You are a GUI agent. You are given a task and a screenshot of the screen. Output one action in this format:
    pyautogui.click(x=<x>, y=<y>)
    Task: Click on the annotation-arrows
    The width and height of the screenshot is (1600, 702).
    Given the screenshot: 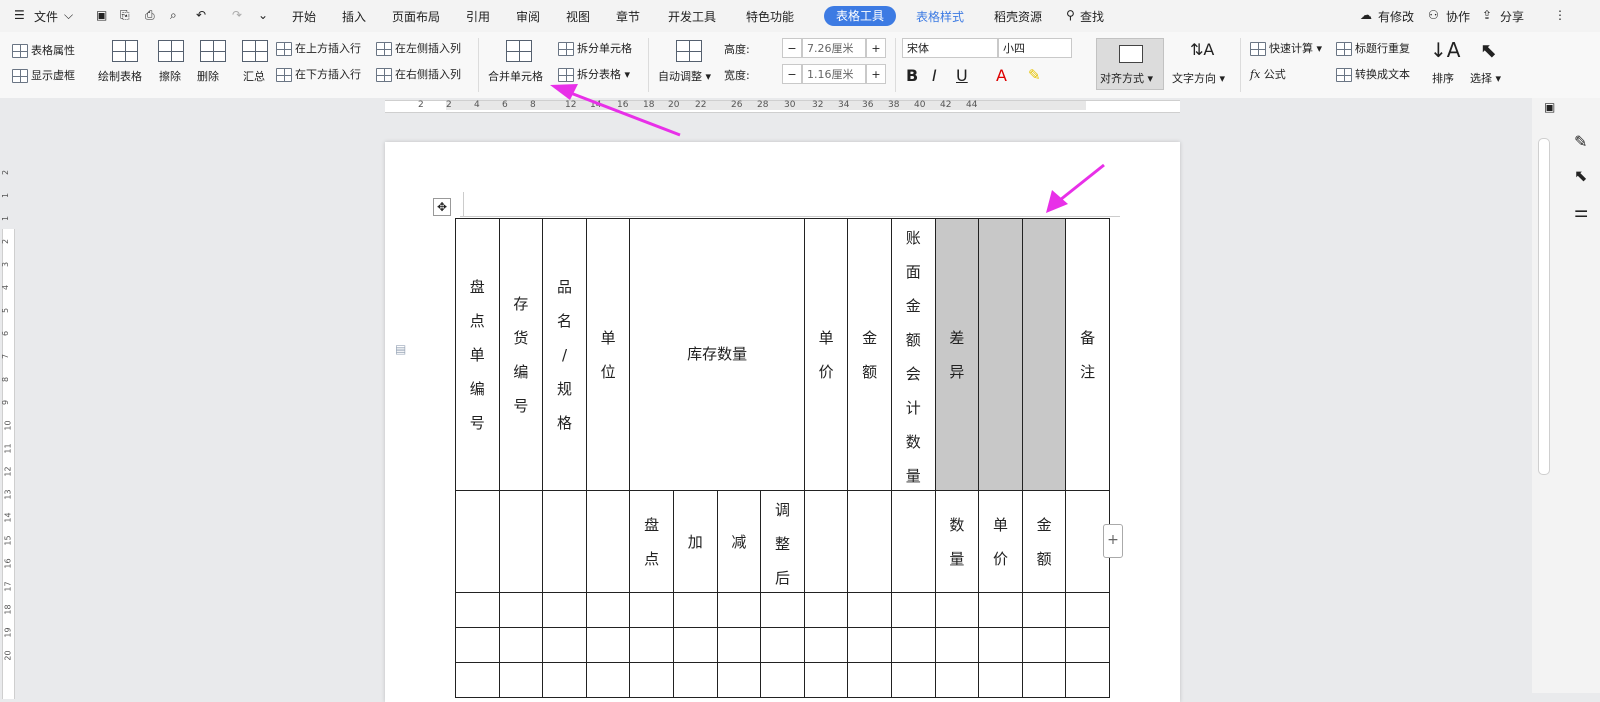 What is the action you would take?
    pyautogui.click(x=827, y=148)
    